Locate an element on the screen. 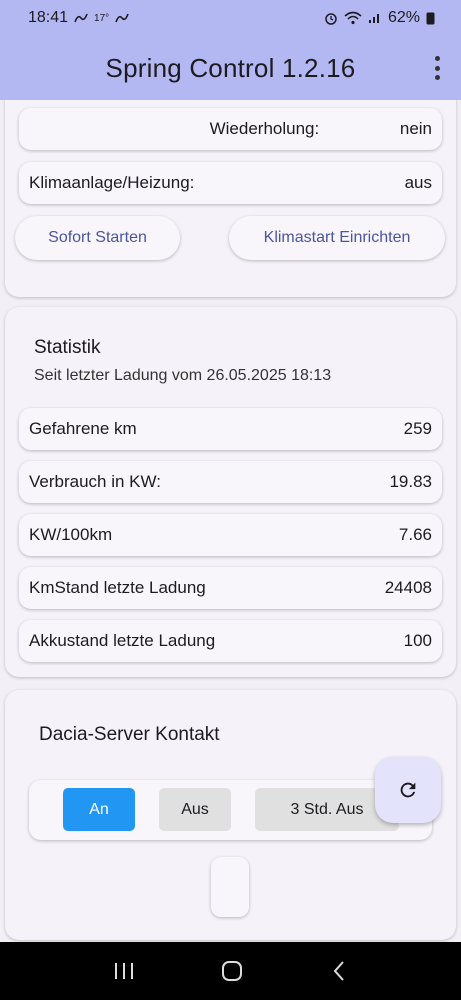 This screenshot has height=1000, width=461. status-bar: 18:41 17° 62% is located at coordinates (230, 18).